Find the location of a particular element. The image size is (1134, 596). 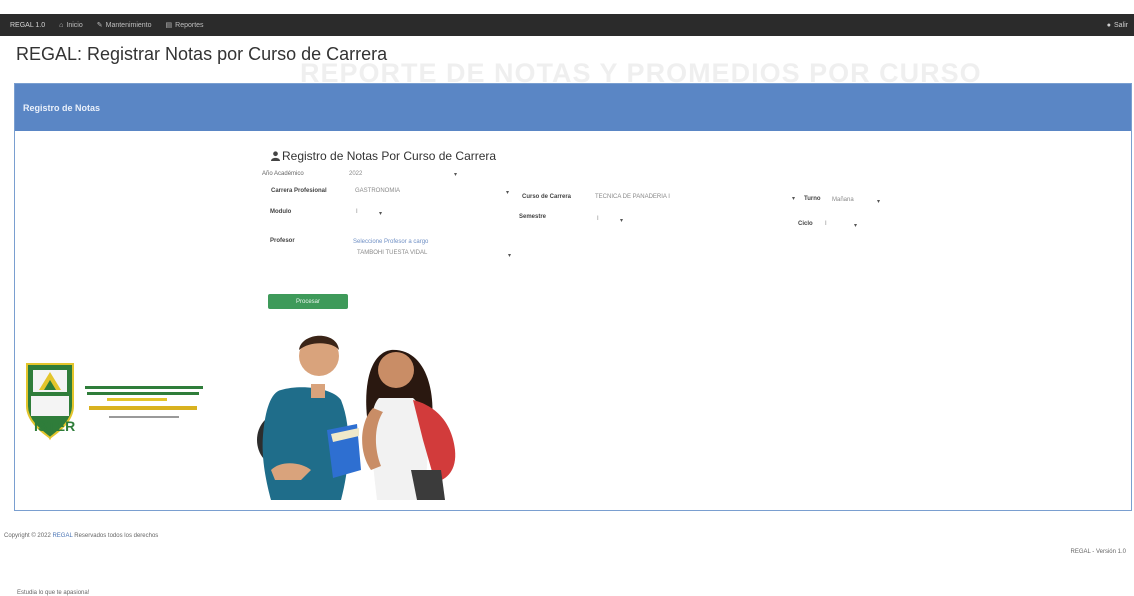

modulo-value: I is located at coordinates (357, 212).